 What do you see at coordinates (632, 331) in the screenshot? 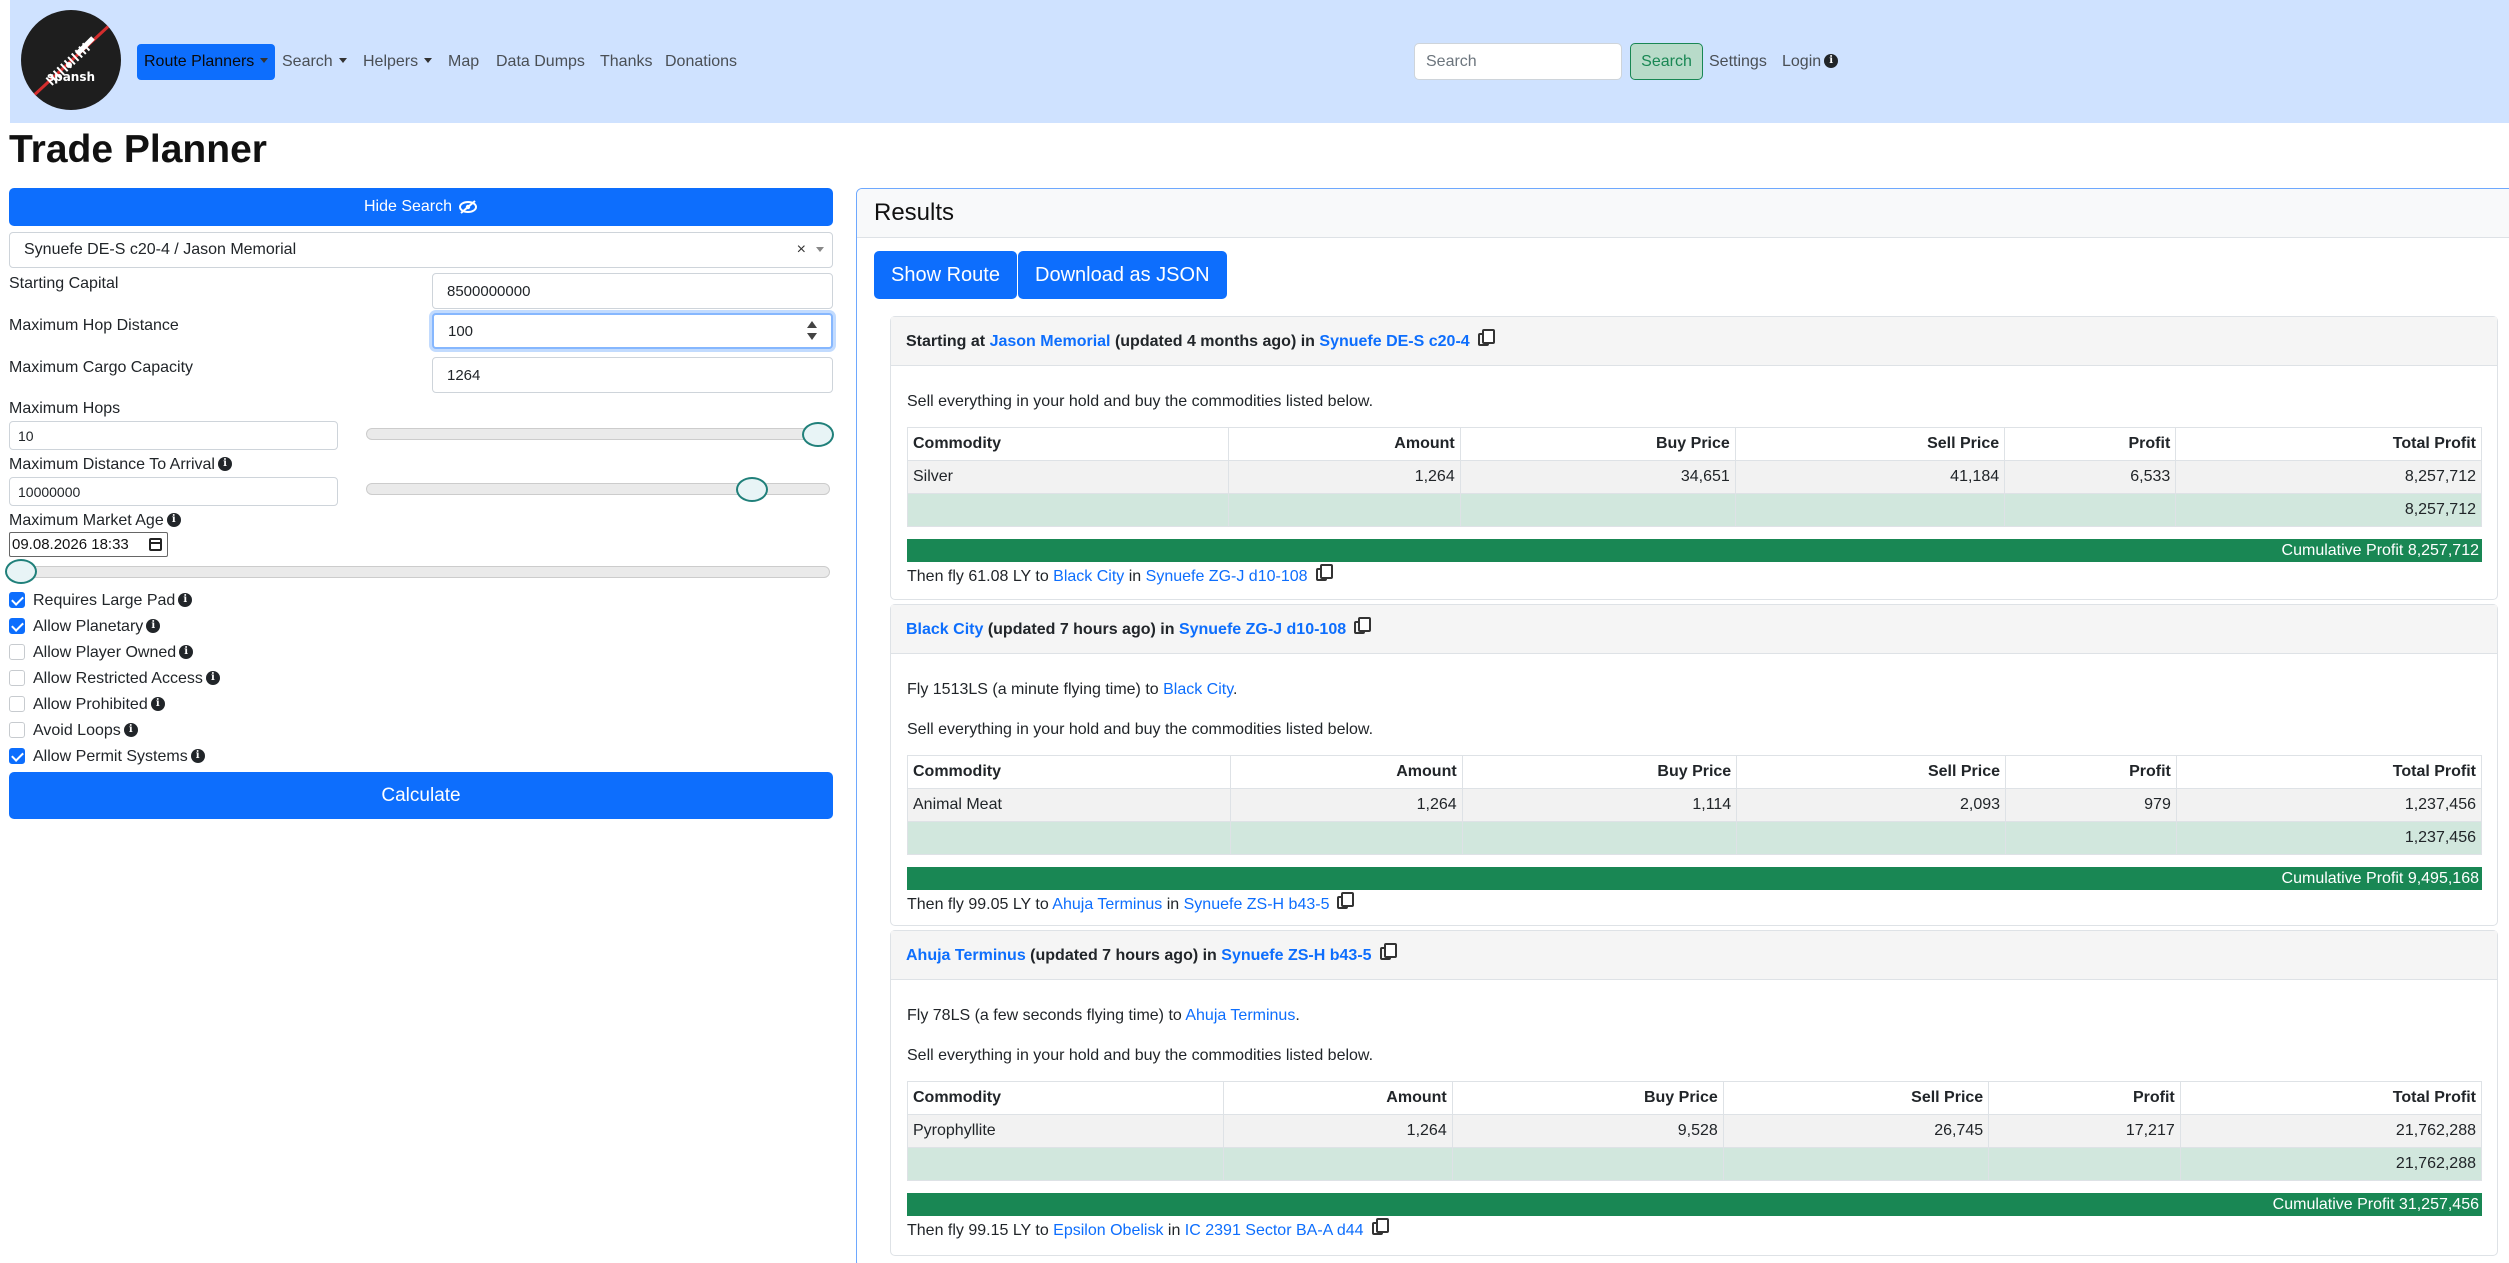
I see `max-hop-distance-input` at bounding box center [632, 331].